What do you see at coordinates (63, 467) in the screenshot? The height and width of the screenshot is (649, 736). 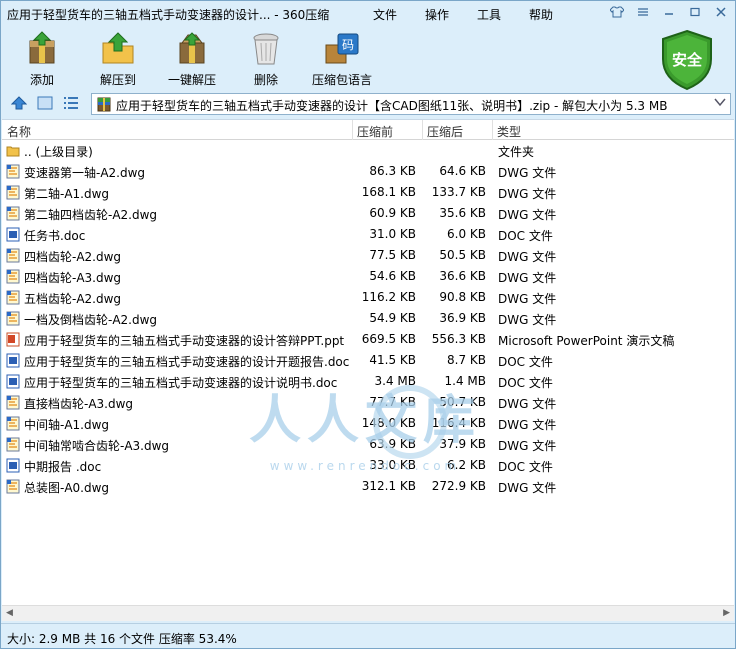 I see `file-name: 中期报告 .doc` at bounding box center [63, 467].